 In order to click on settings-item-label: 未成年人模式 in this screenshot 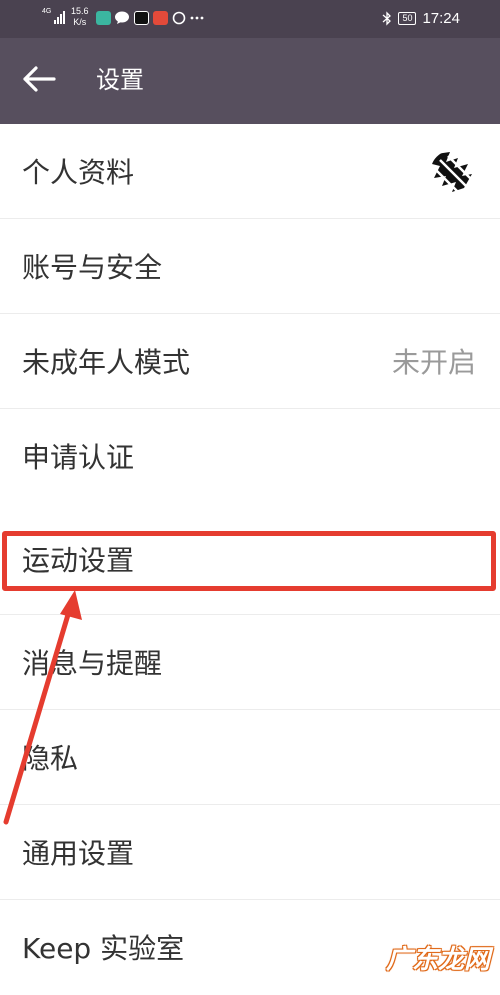, I will do `click(106, 362)`.